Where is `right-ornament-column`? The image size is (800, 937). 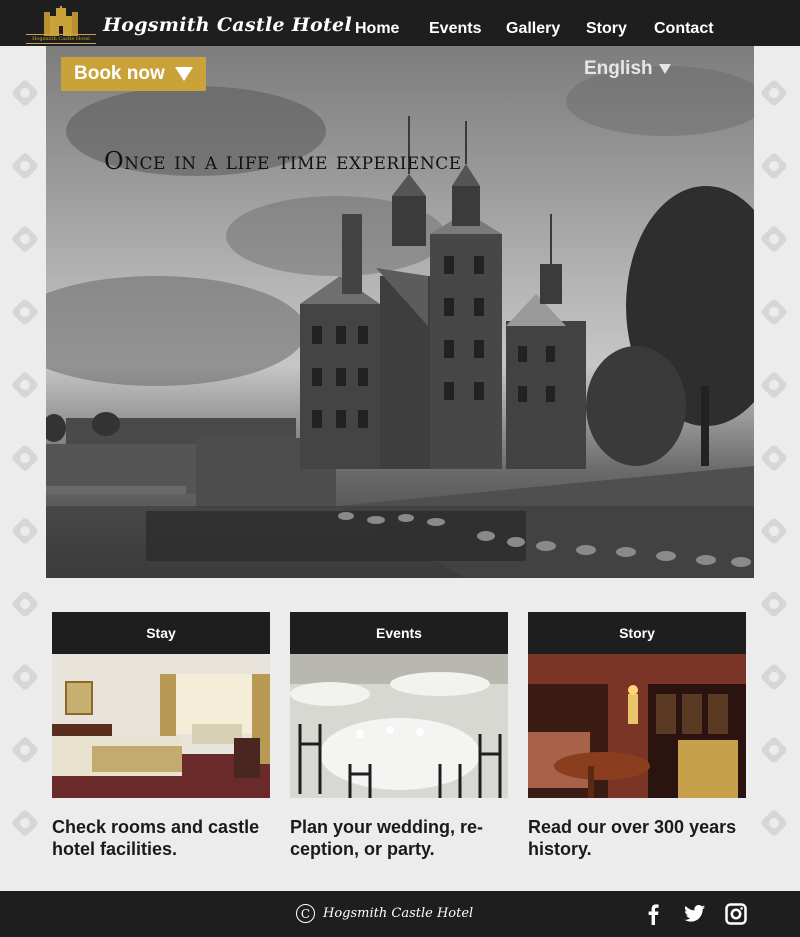 right-ornament-column is located at coordinates (775, 475).